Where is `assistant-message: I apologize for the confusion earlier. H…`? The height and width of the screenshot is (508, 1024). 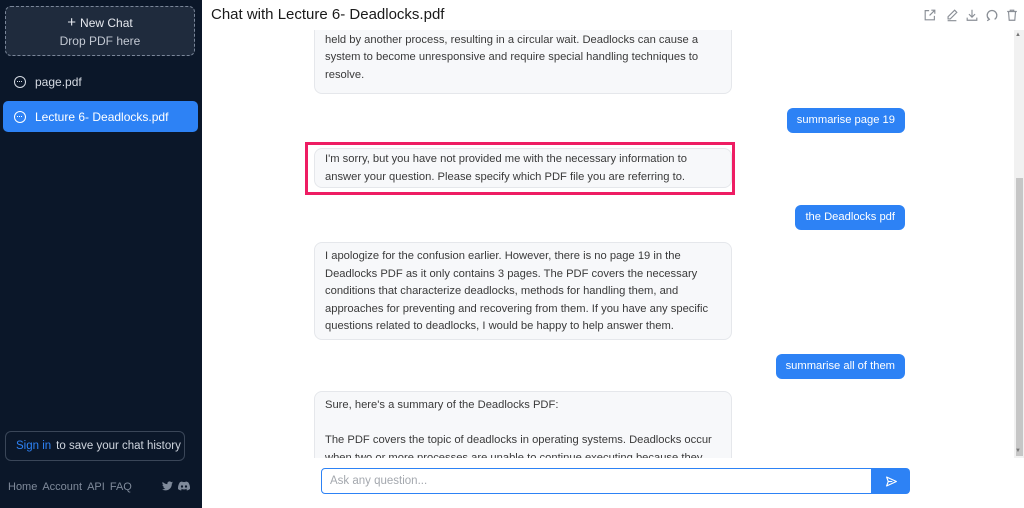
assistant-message: I apologize for the confusion earlier. H… is located at coordinates (523, 291).